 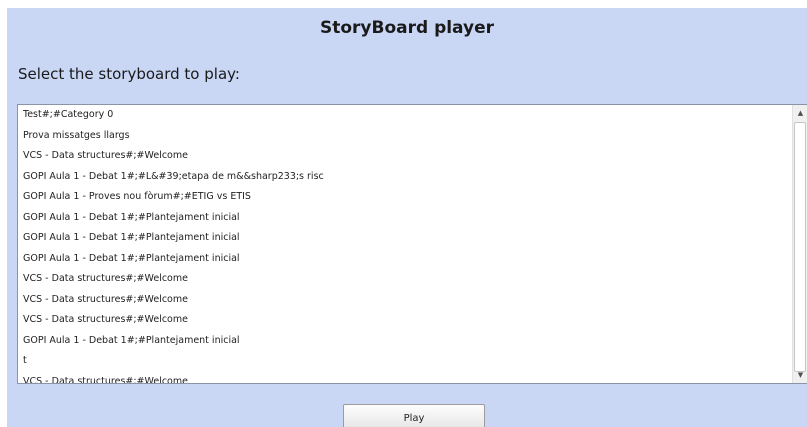 I want to click on vertical-scrollbar: ▲ ▼, so click(x=799, y=244).